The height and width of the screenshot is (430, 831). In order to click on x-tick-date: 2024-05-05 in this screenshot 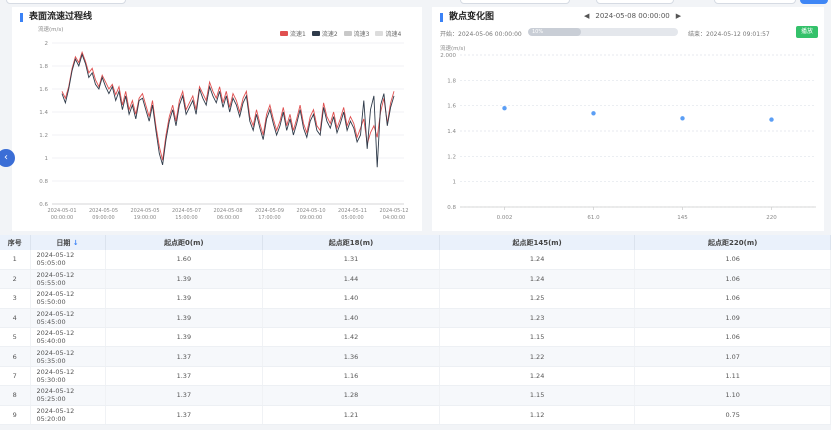, I will do `click(144, 211)`.